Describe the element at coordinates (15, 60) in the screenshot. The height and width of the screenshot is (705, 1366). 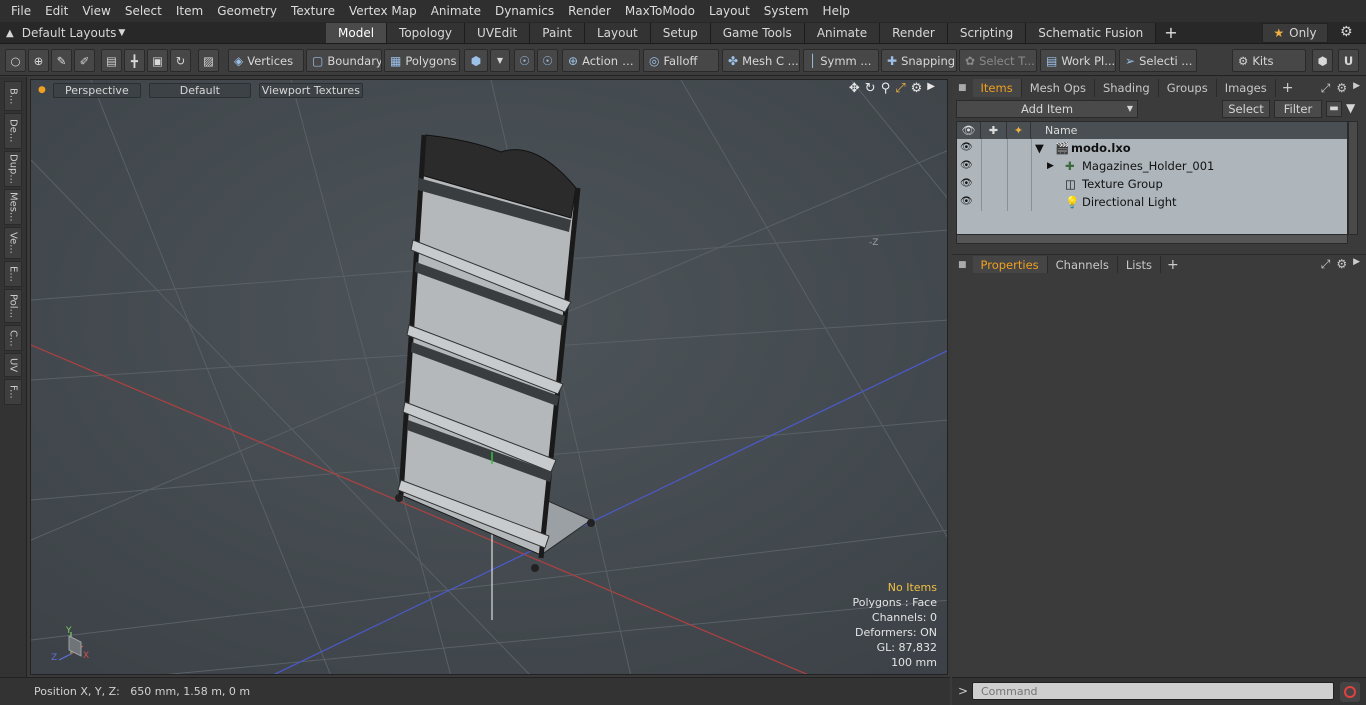
I see `circle-select-button: ○` at that location.